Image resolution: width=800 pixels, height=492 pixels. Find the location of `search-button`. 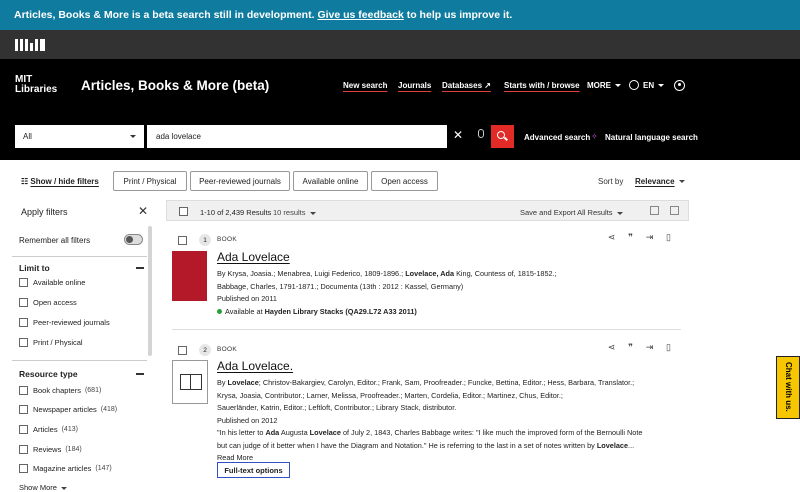

search-button is located at coordinates (502, 136).